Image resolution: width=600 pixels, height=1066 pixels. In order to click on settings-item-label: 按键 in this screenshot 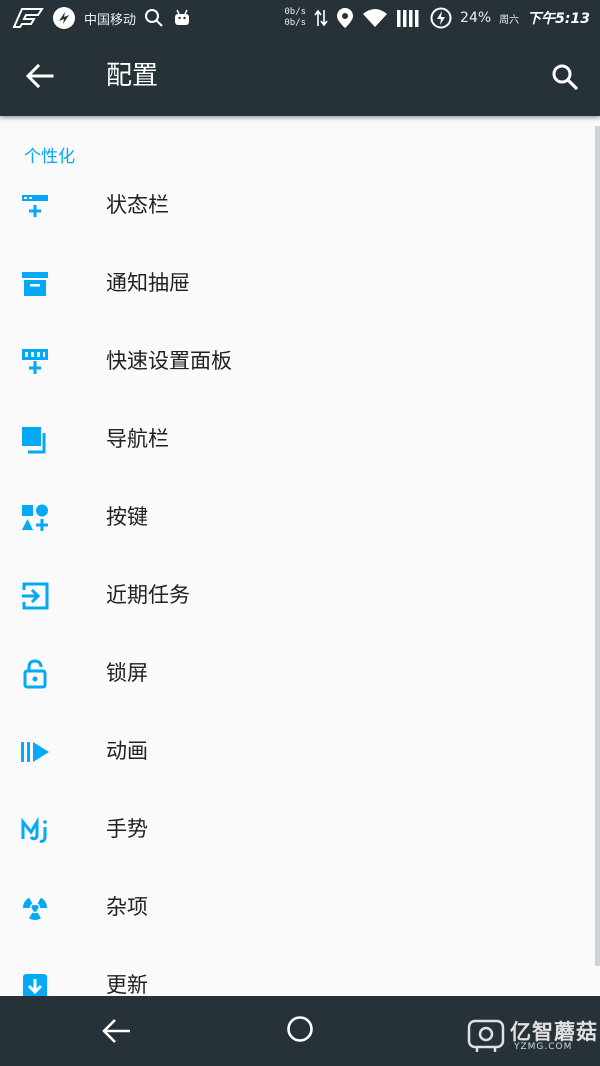, I will do `click(127, 517)`.